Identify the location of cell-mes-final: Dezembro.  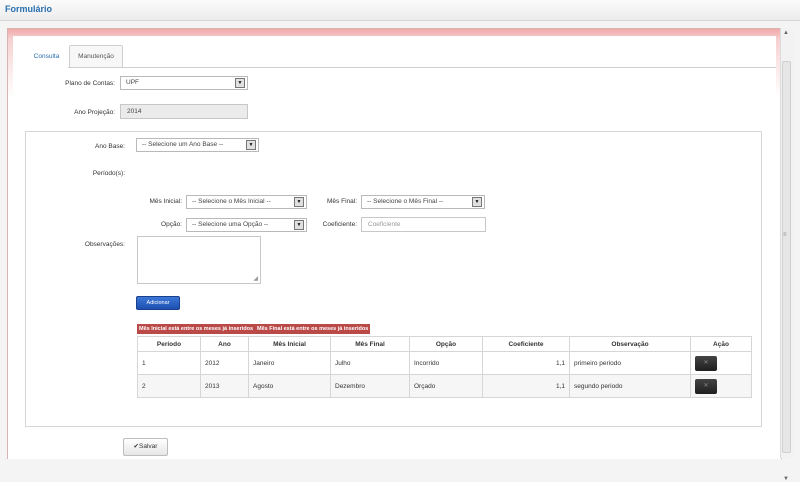
(370, 386).